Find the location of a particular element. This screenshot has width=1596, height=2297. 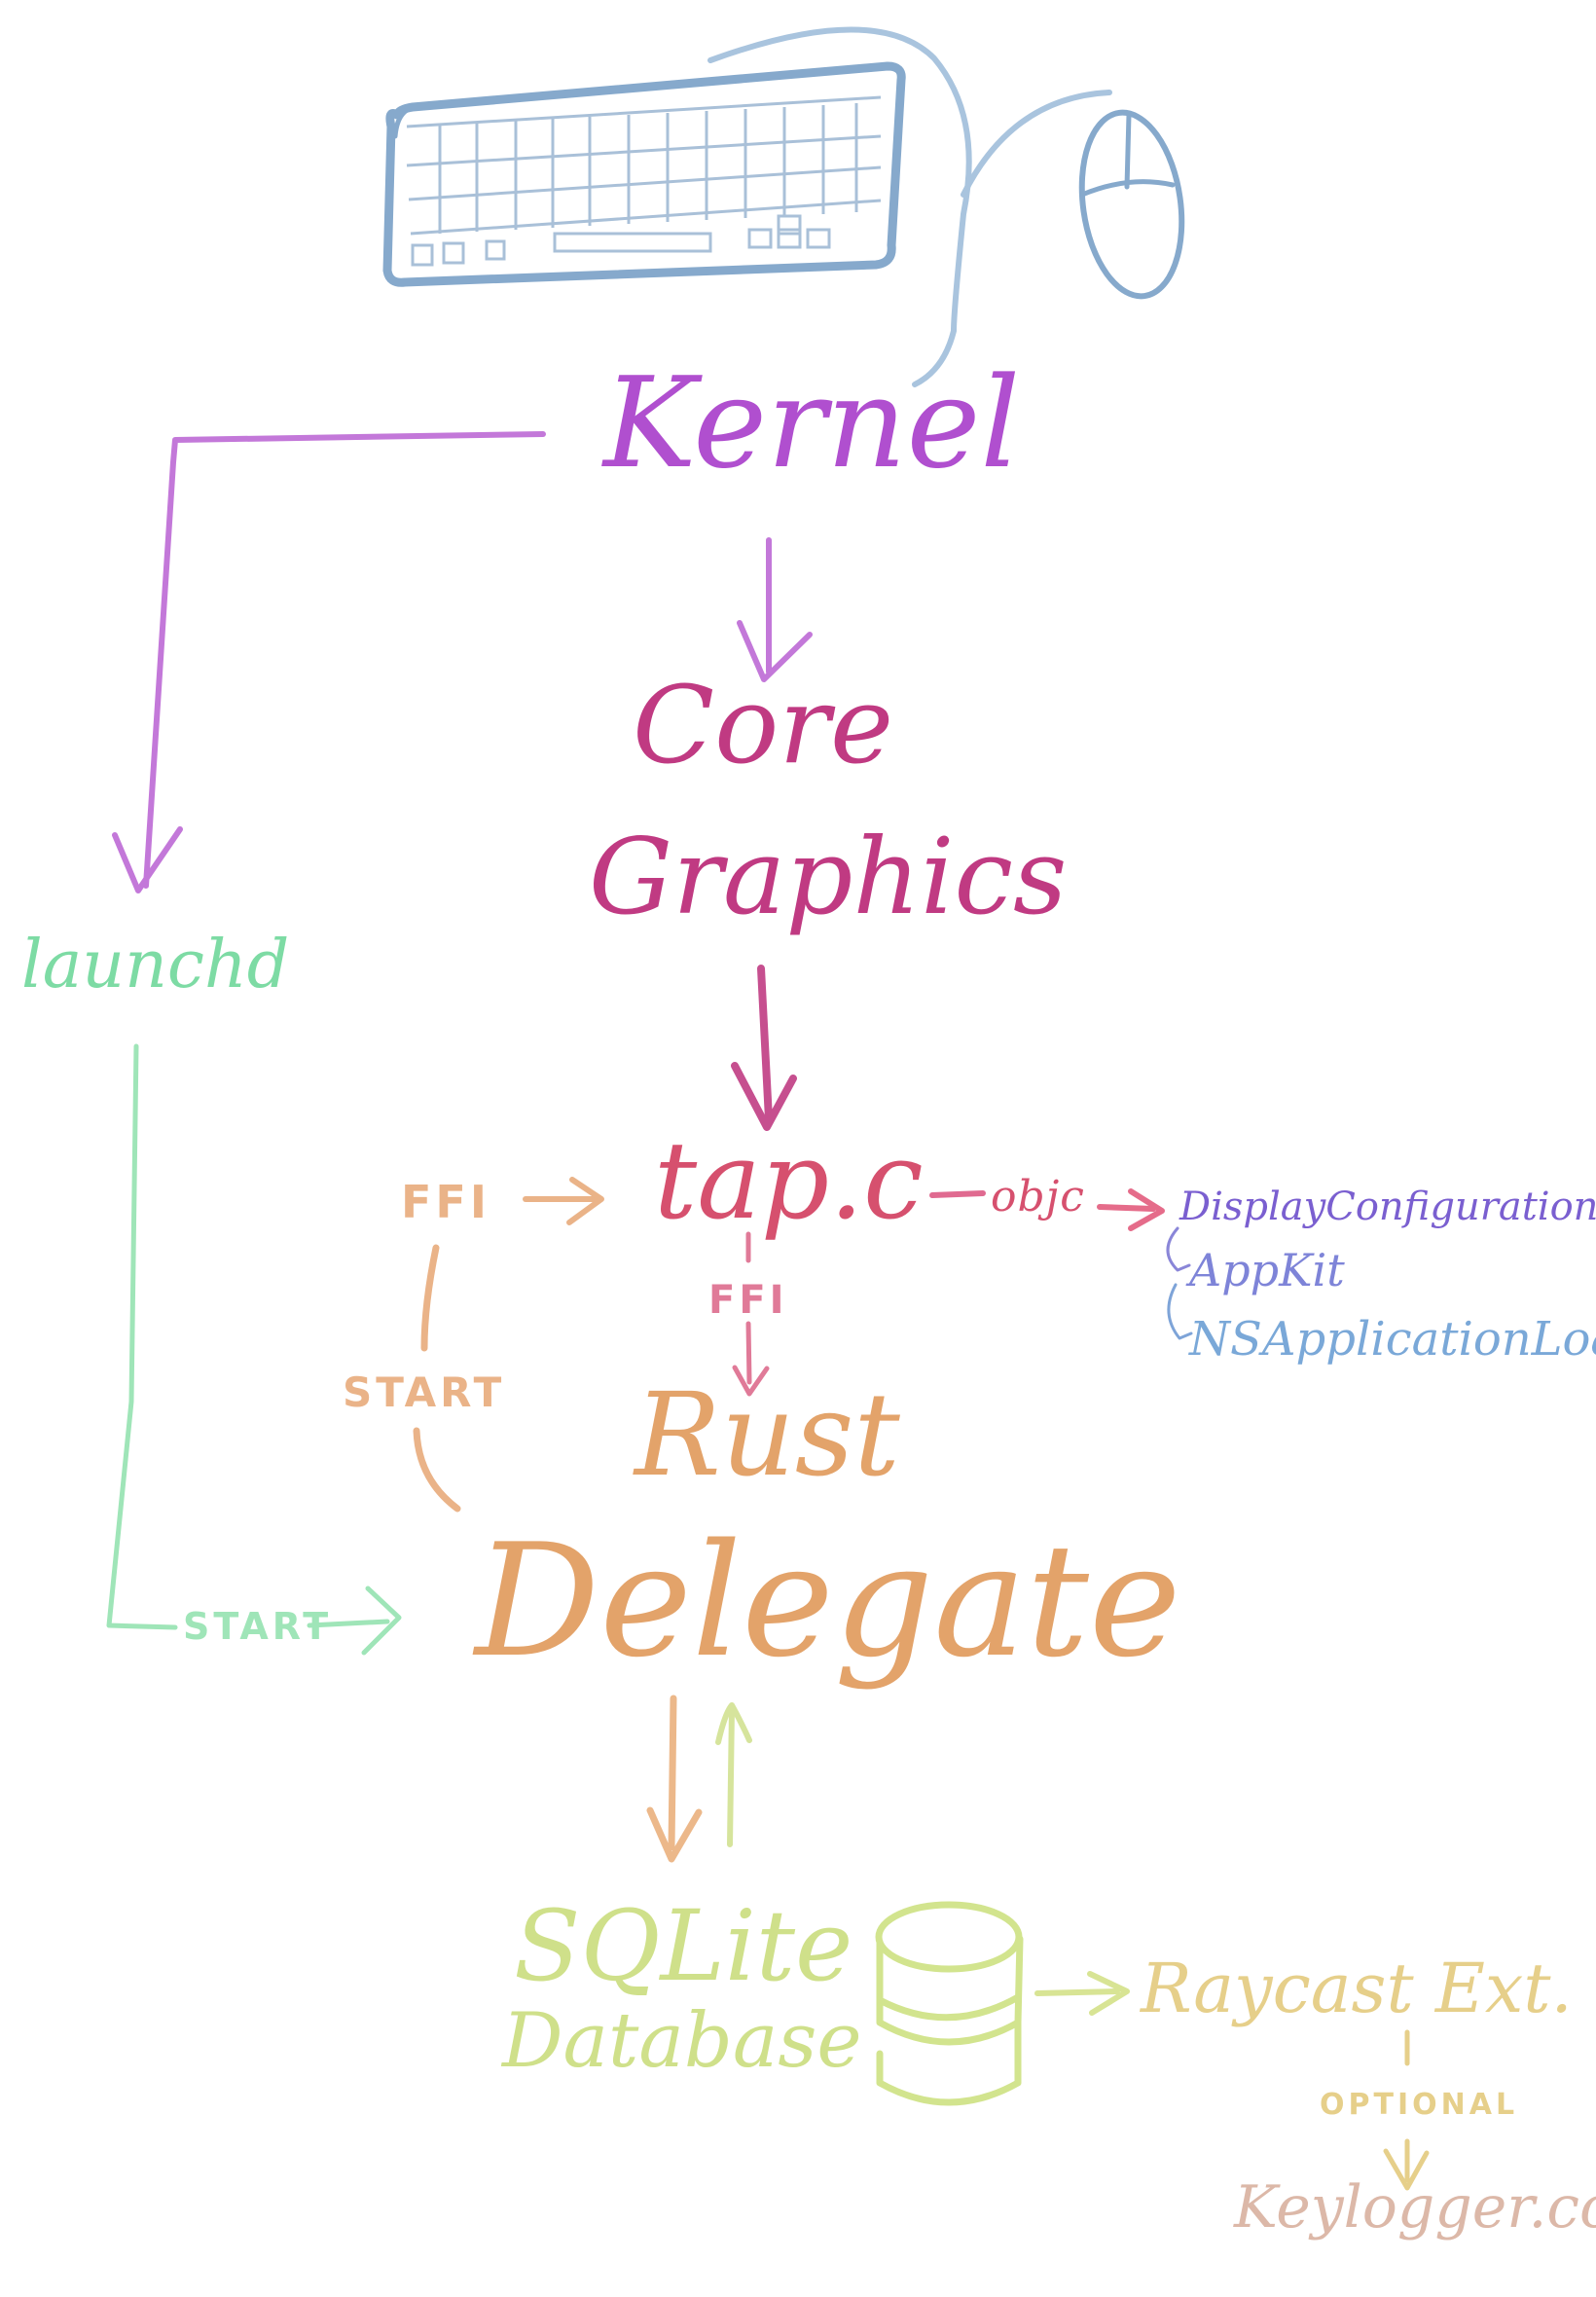

keyboard-cable is located at coordinates (839, 206).